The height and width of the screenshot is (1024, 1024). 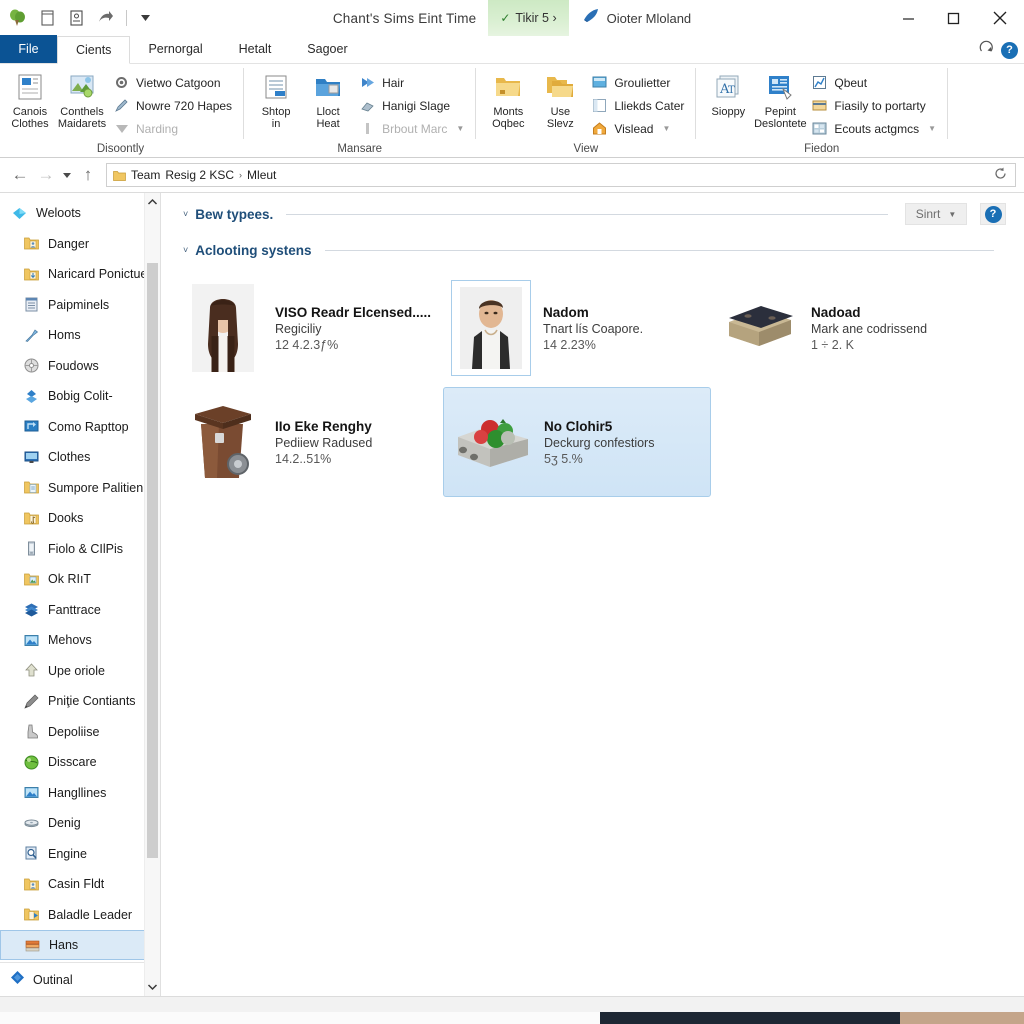 What do you see at coordinates (80, 640) in the screenshot?
I see `sidebar-item-mehovs: Mehovs` at bounding box center [80, 640].